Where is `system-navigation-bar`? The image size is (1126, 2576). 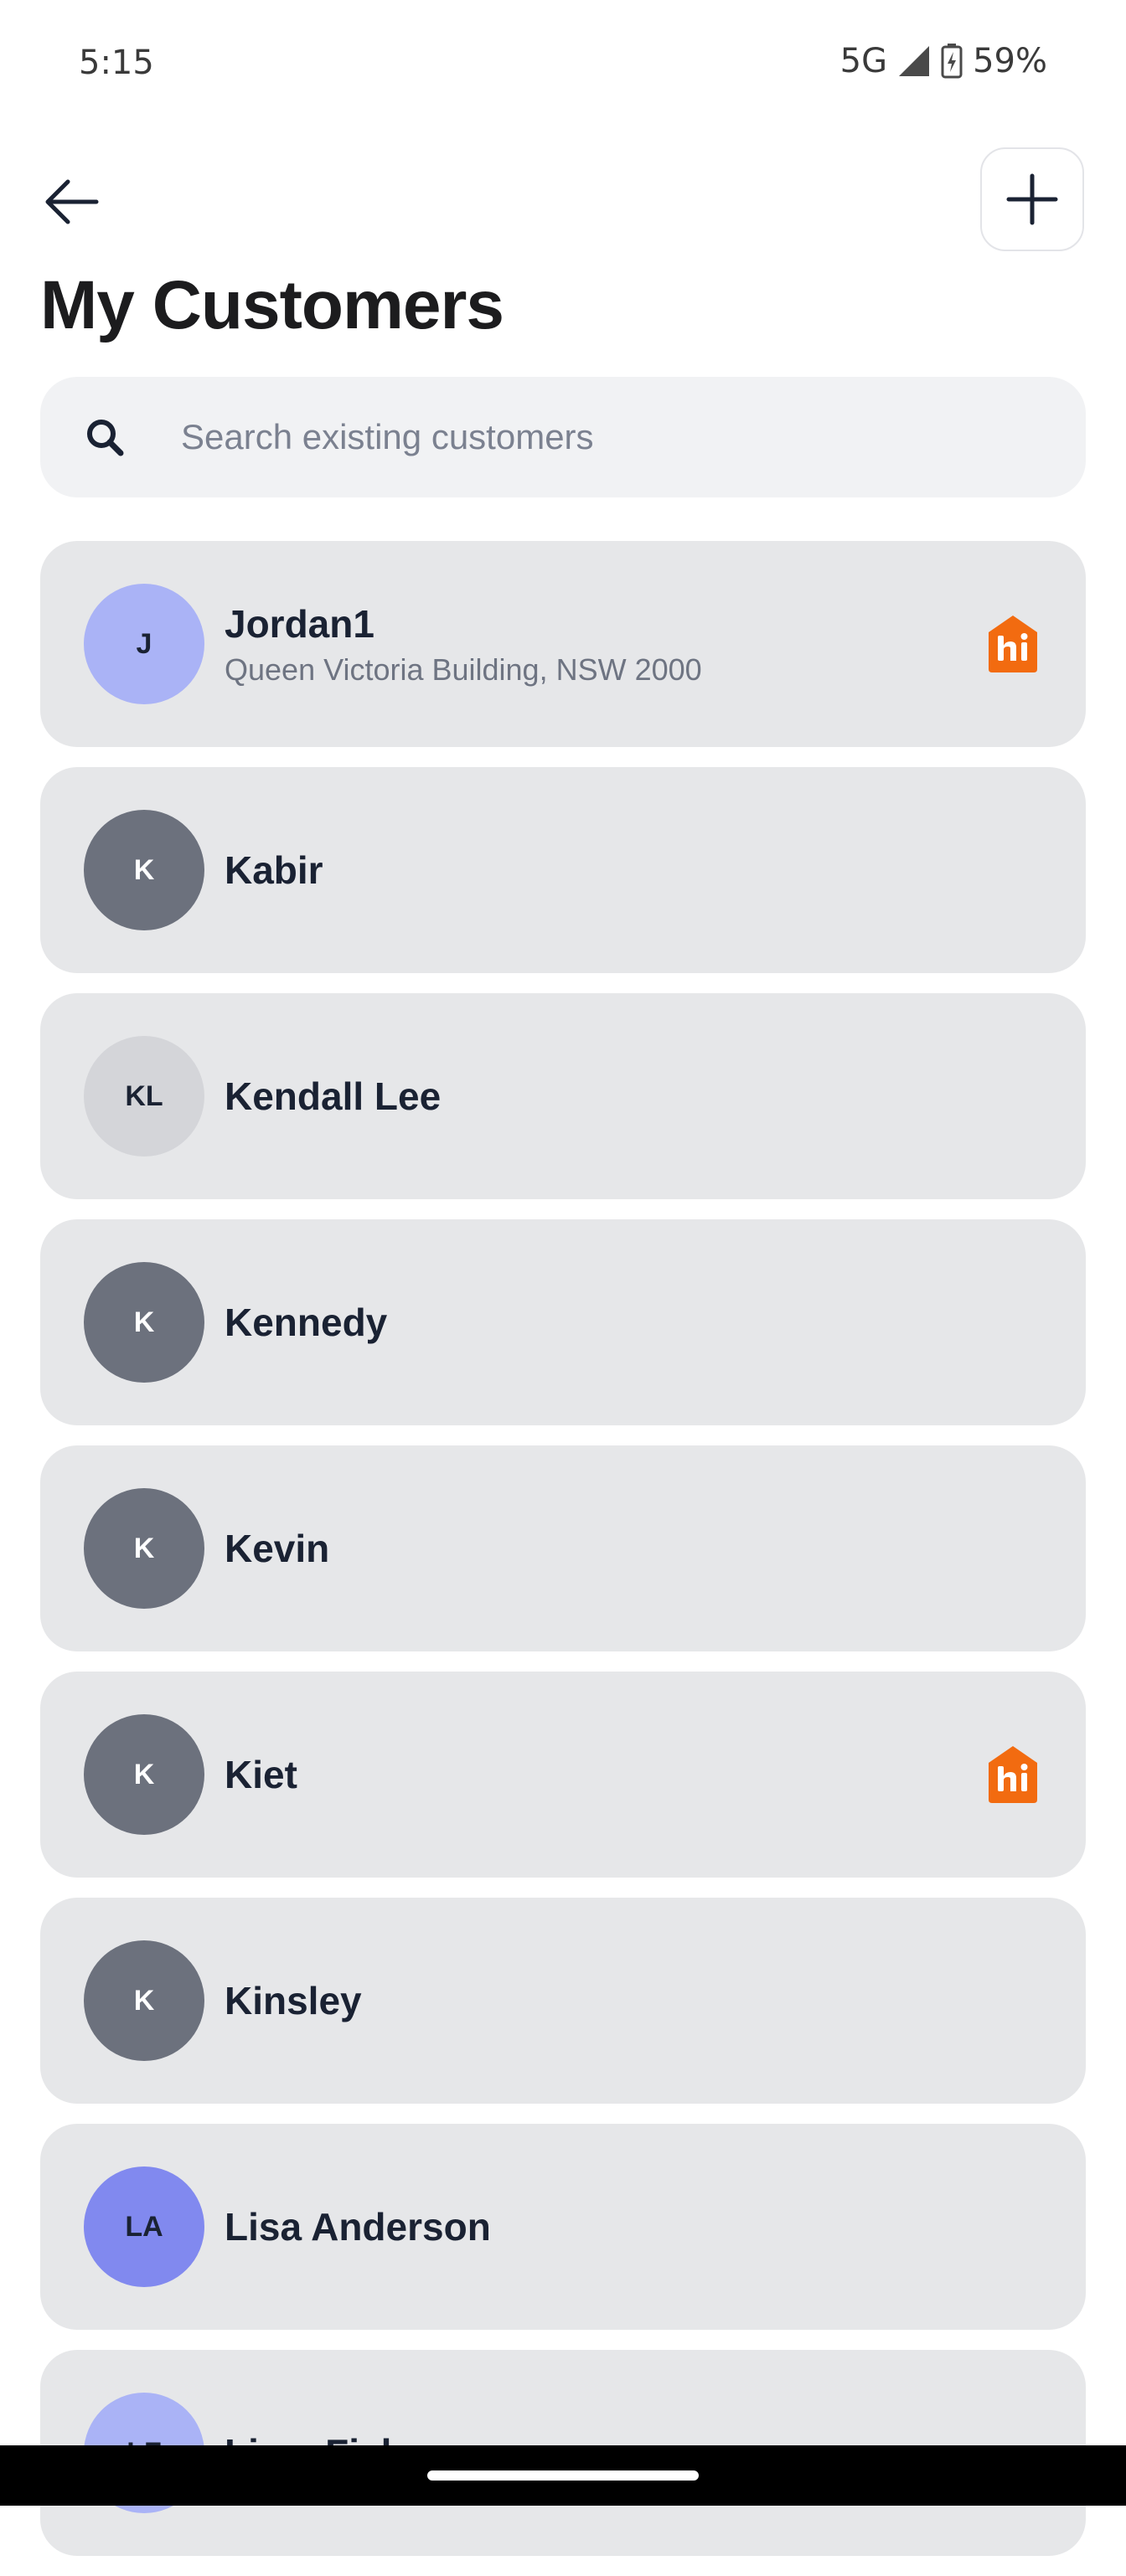 system-navigation-bar is located at coordinates (563, 2475).